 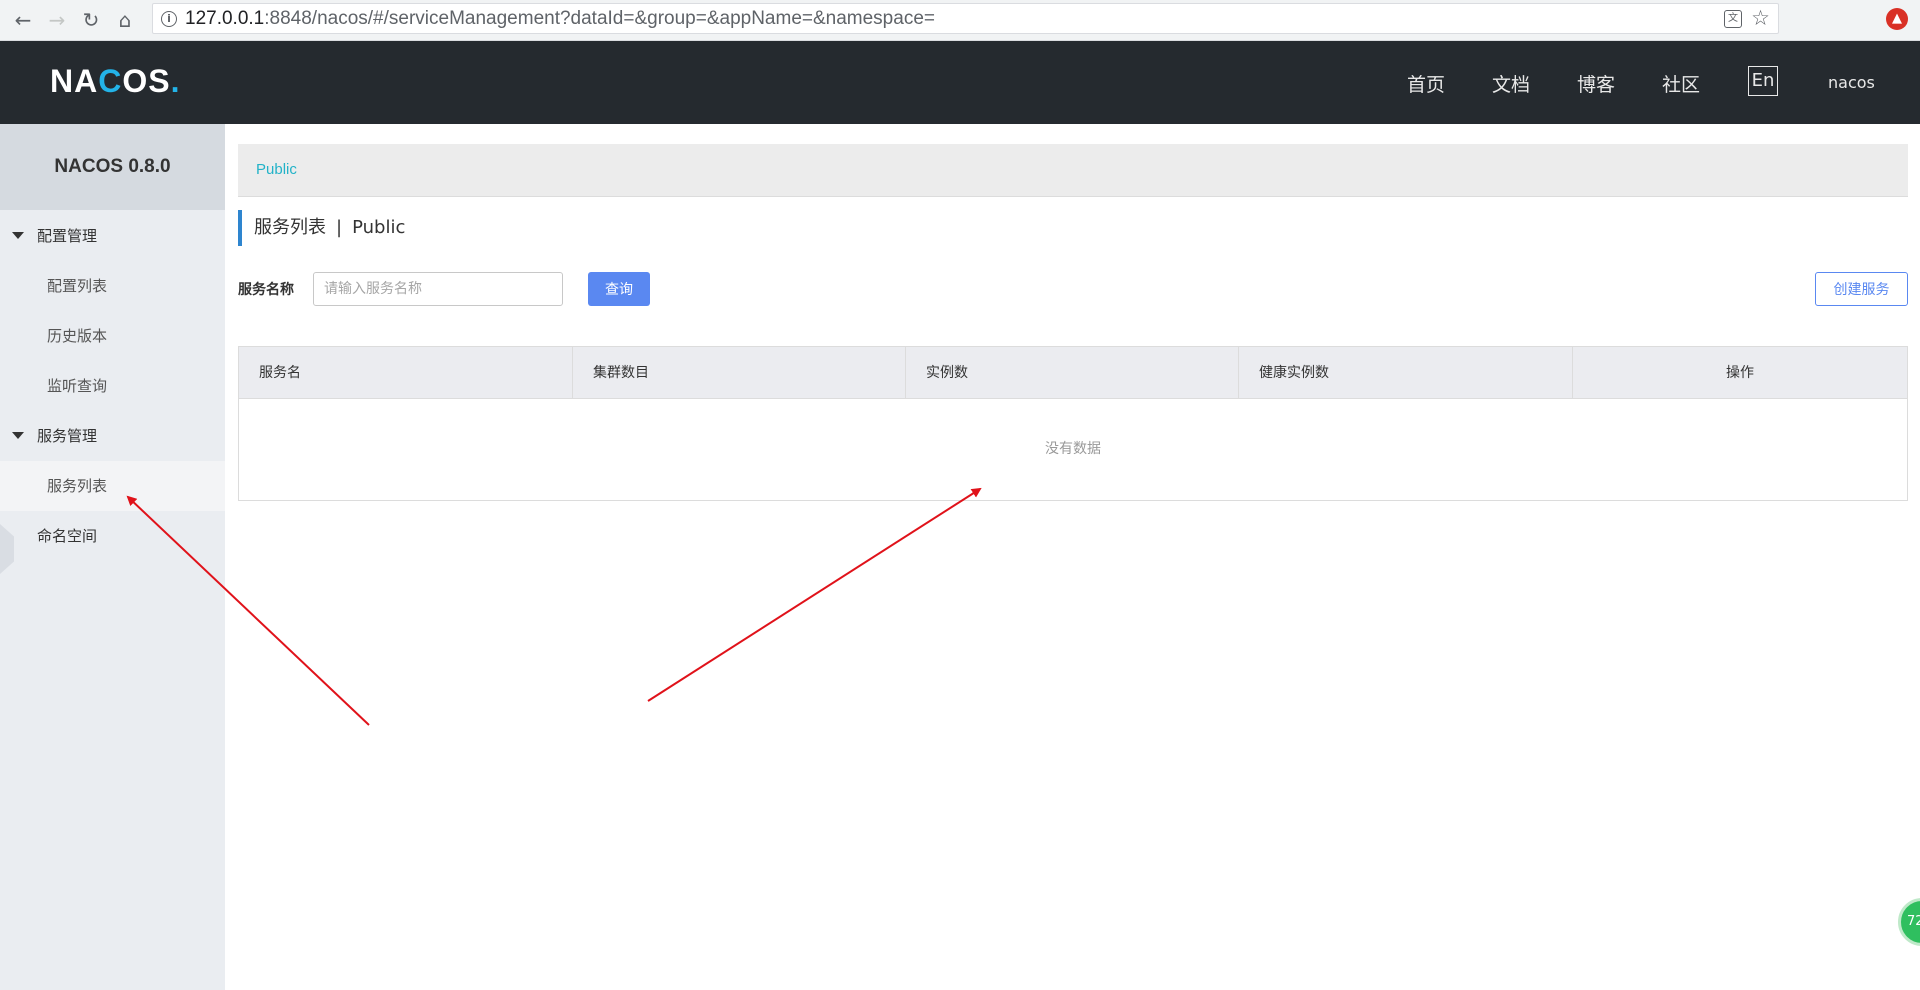 What do you see at coordinates (1897, 19) in the screenshot?
I see `extension-icon: ▲` at bounding box center [1897, 19].